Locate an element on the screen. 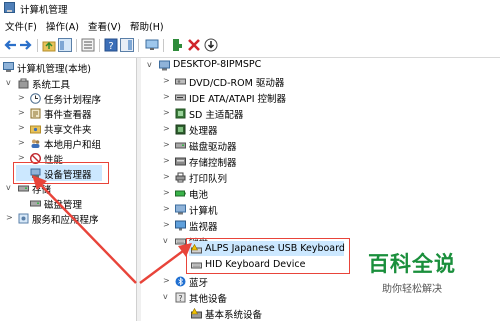 This screenshot has height=322, width=500. watermark: 百科全说 助你轻松解决 is located at coordinates (412, 271).